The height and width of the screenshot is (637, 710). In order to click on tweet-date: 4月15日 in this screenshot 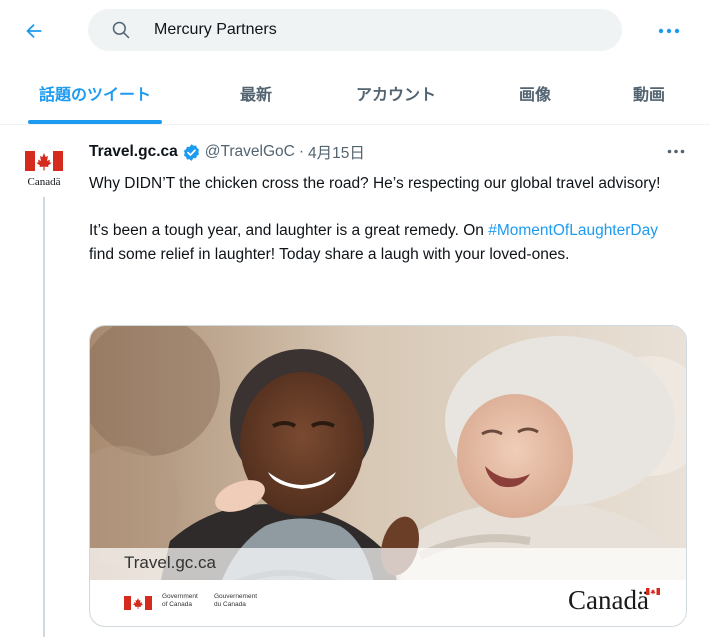, I will do `click(336, 152)`.